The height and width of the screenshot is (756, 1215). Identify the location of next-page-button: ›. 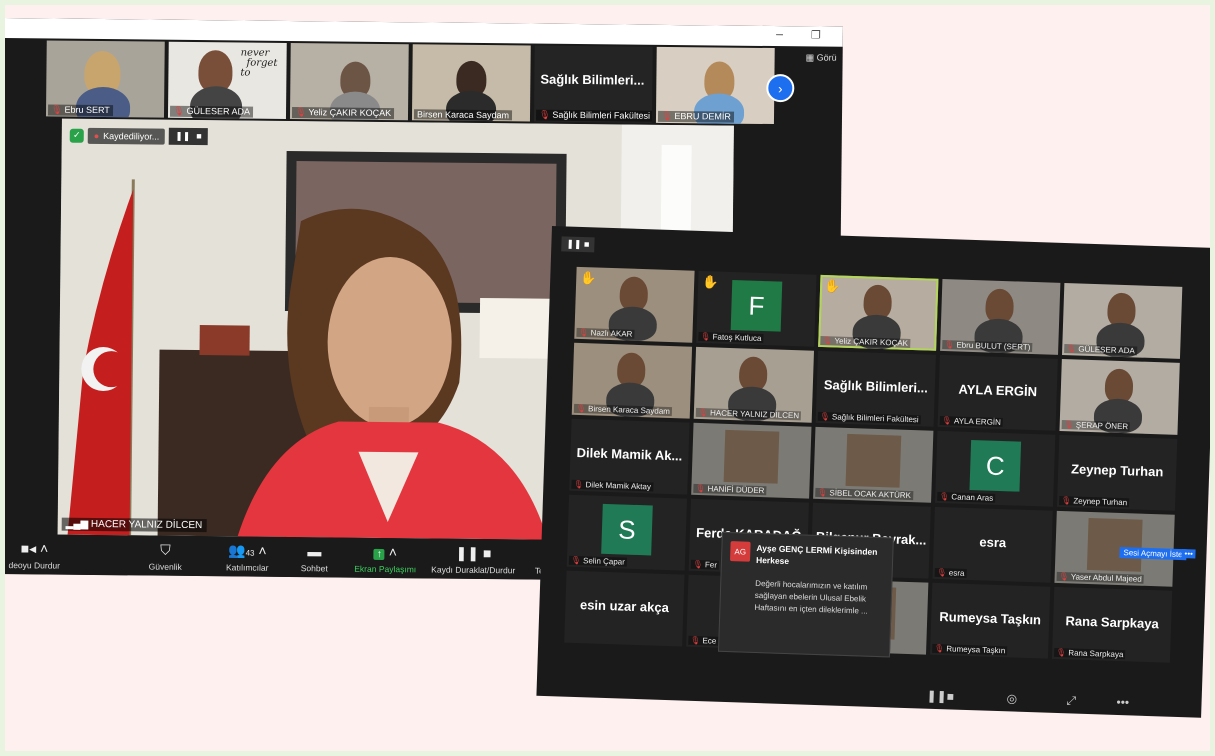
(780, 88).